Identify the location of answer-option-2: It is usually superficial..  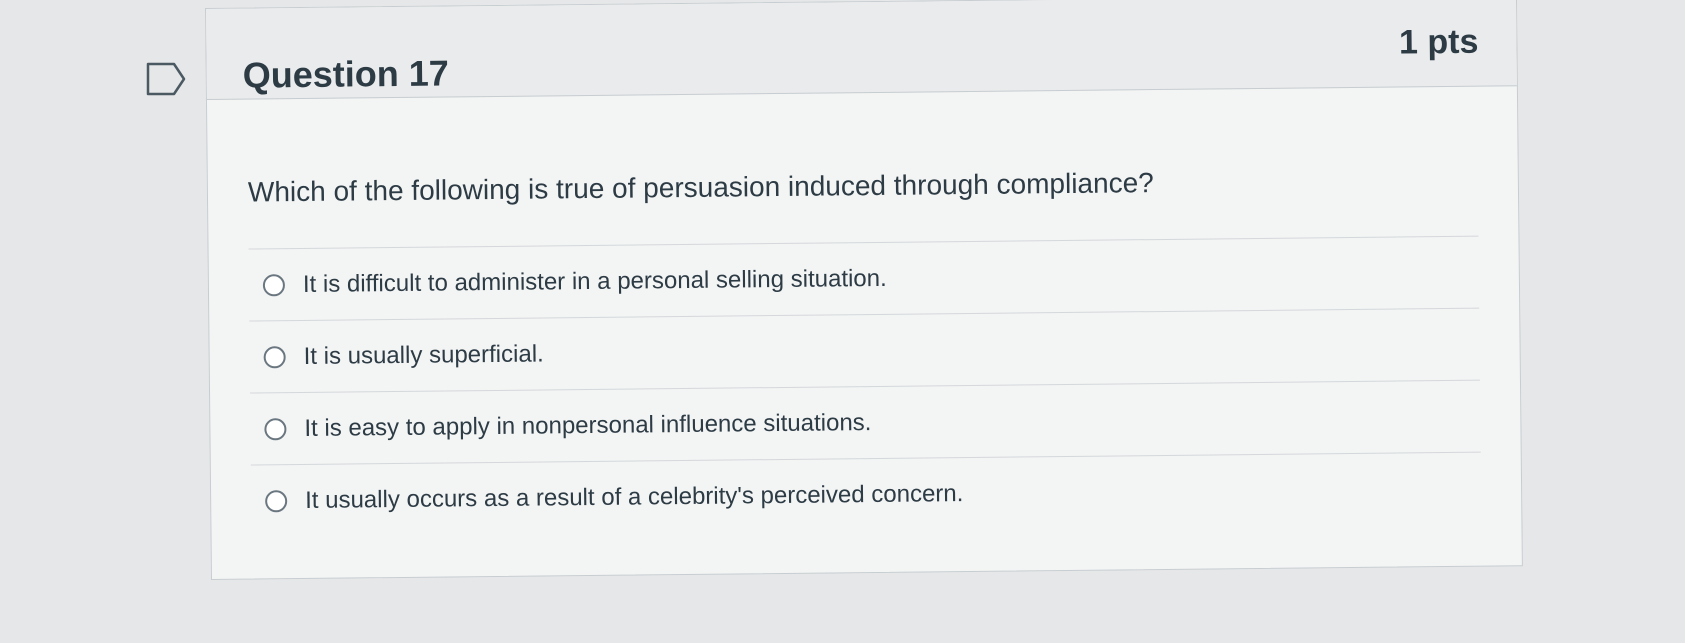
(864, 351).